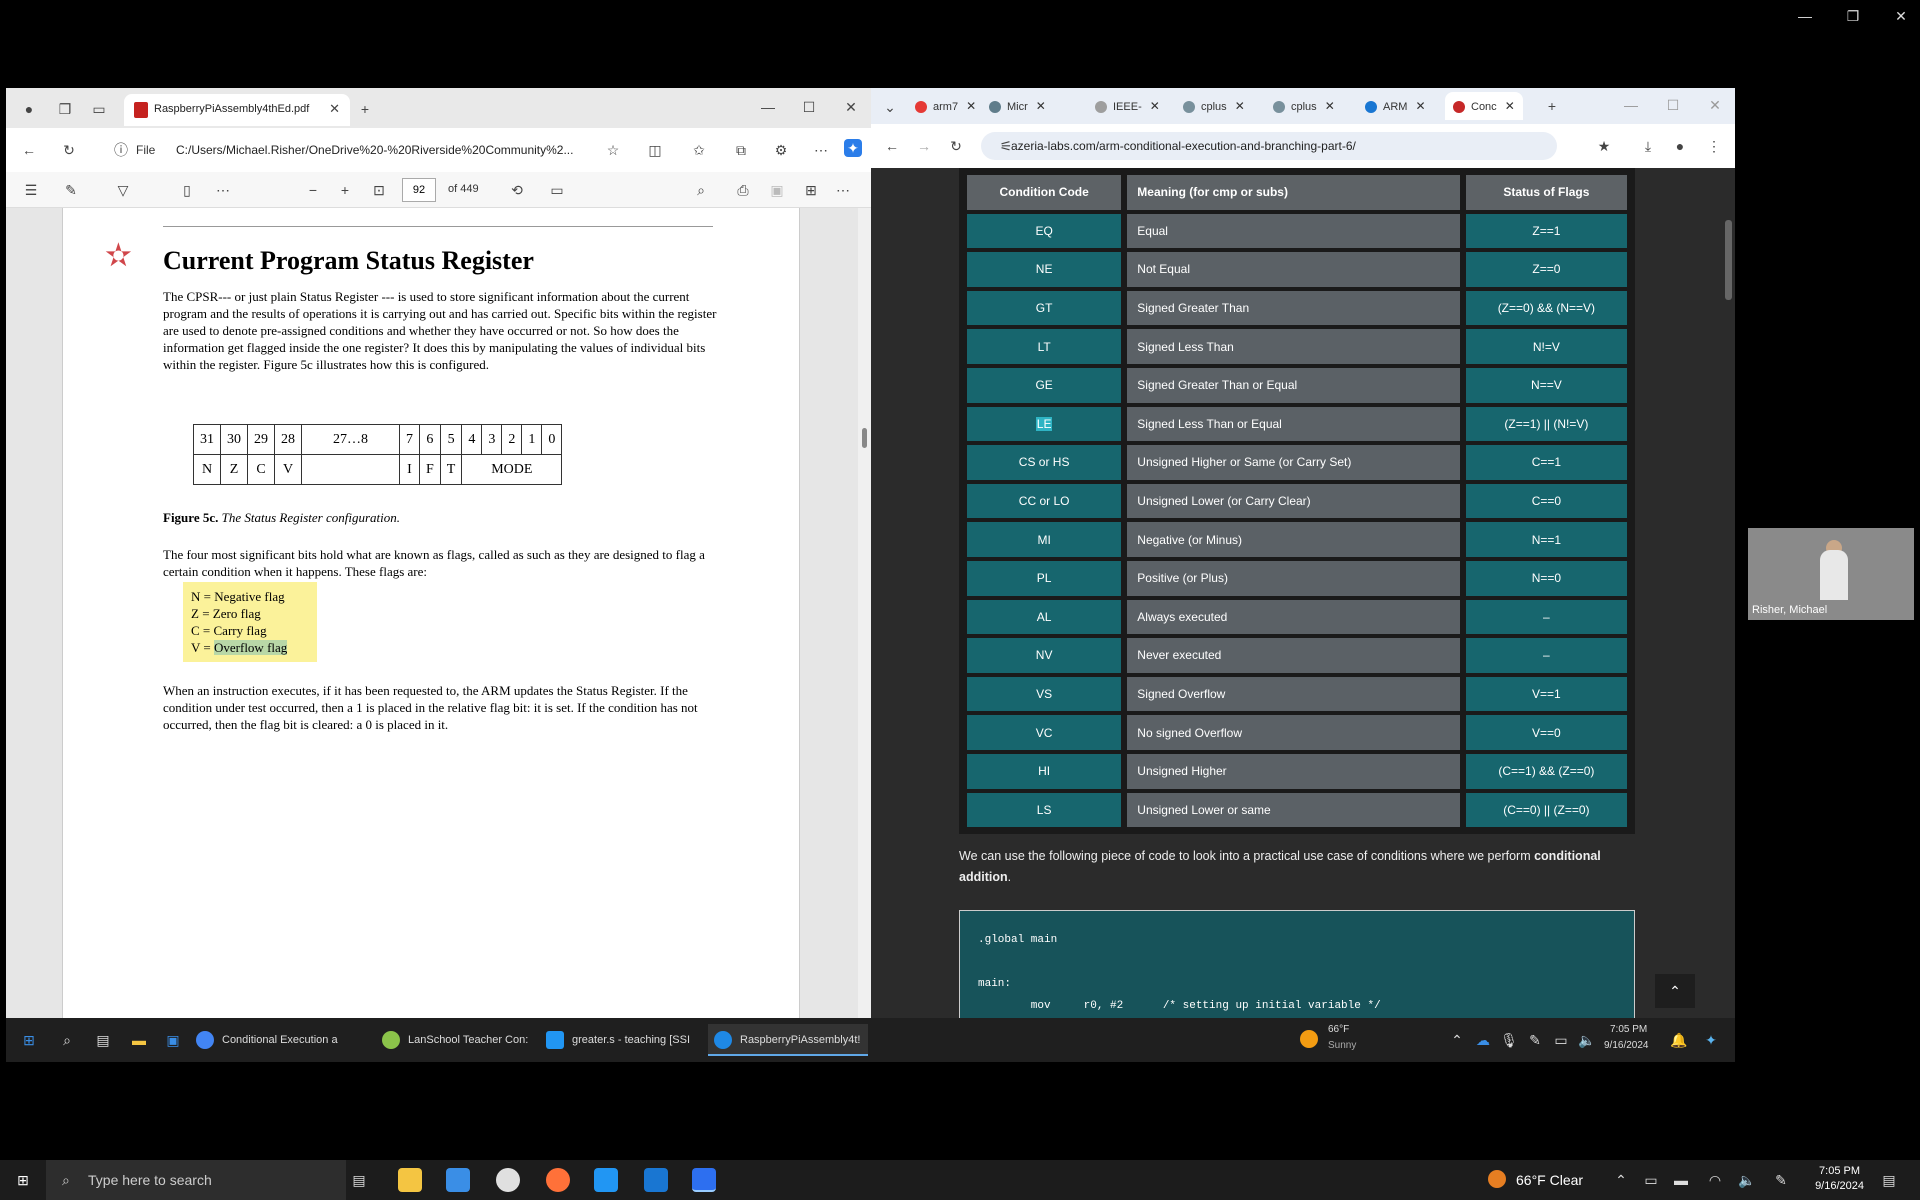 The width and height of the screenshot is (1920, 1200). I want to click on scroll-to-top-button: ⌃, so click(1675, 991).